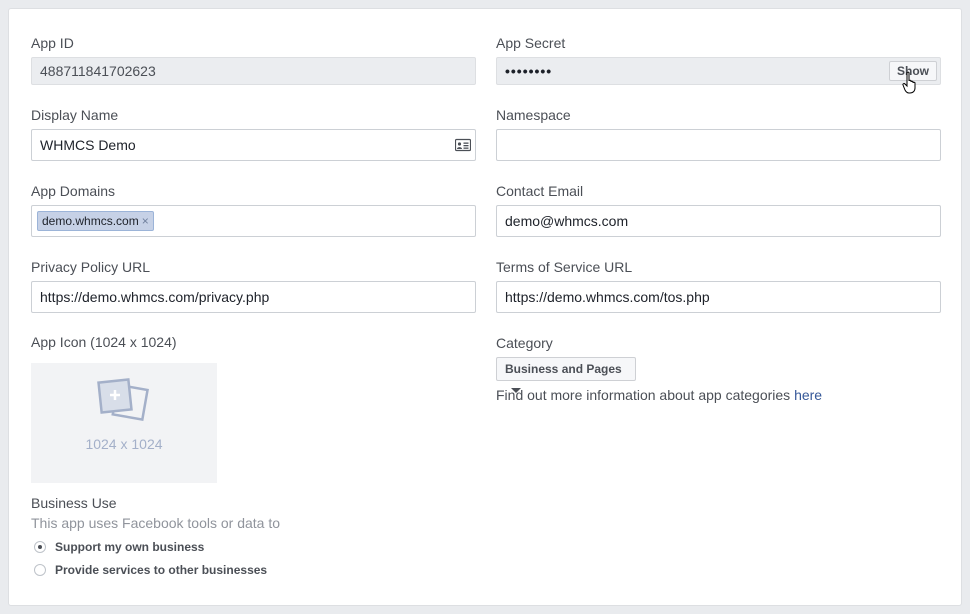 The image size is (970, 614). What do you see at coordinates (124, 423) in the screenshot?
I see `app-icon-upload: 1024 x 1024` at bounding box center [124, 423].